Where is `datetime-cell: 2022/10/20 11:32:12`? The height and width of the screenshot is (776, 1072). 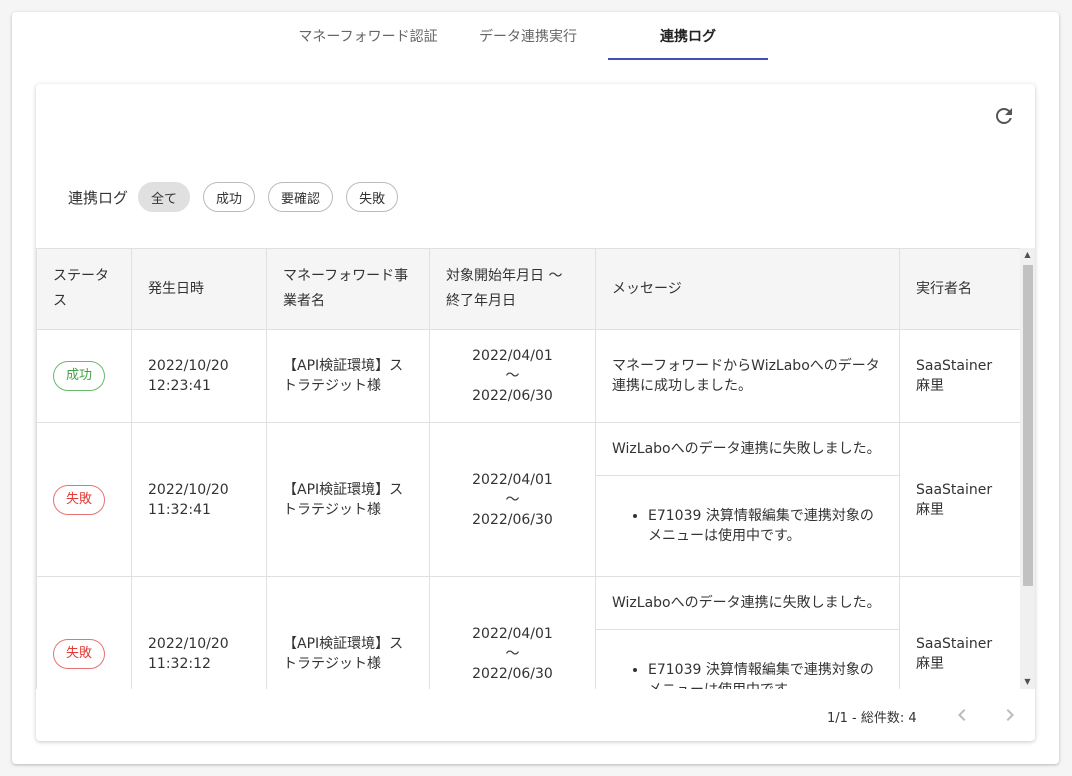
datetime-cell: 2022/10/20 11:32:12 is located at coordinates (199, 632).